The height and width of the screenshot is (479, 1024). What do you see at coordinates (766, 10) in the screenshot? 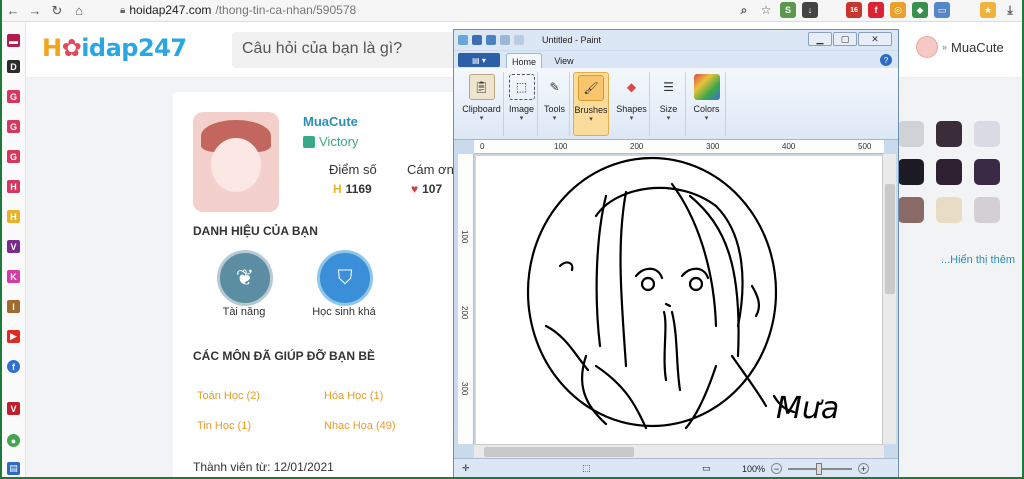
I see `star-icon: ☆` at bounding box center [766, 10].